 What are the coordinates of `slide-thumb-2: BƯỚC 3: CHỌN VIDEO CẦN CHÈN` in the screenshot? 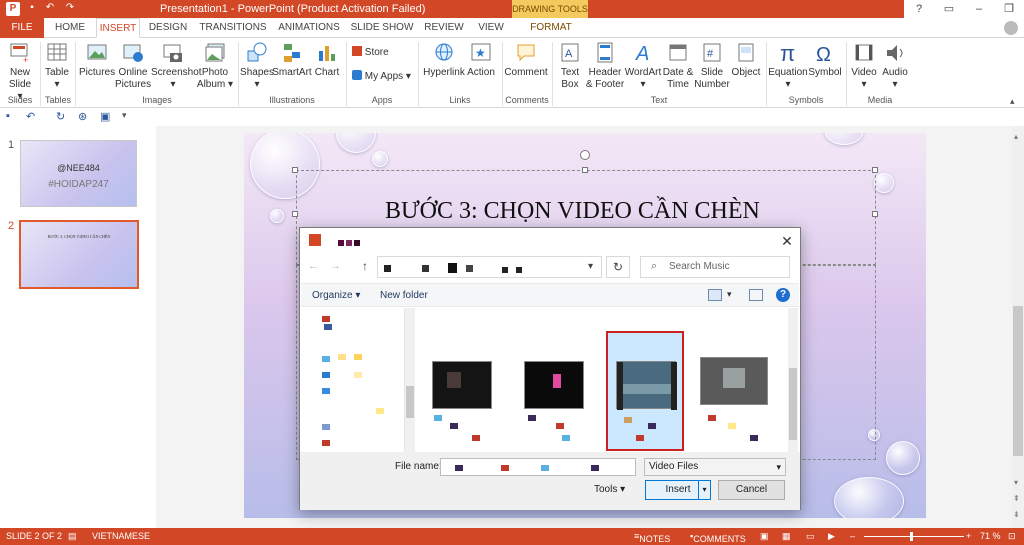 It's located at (79, 254).